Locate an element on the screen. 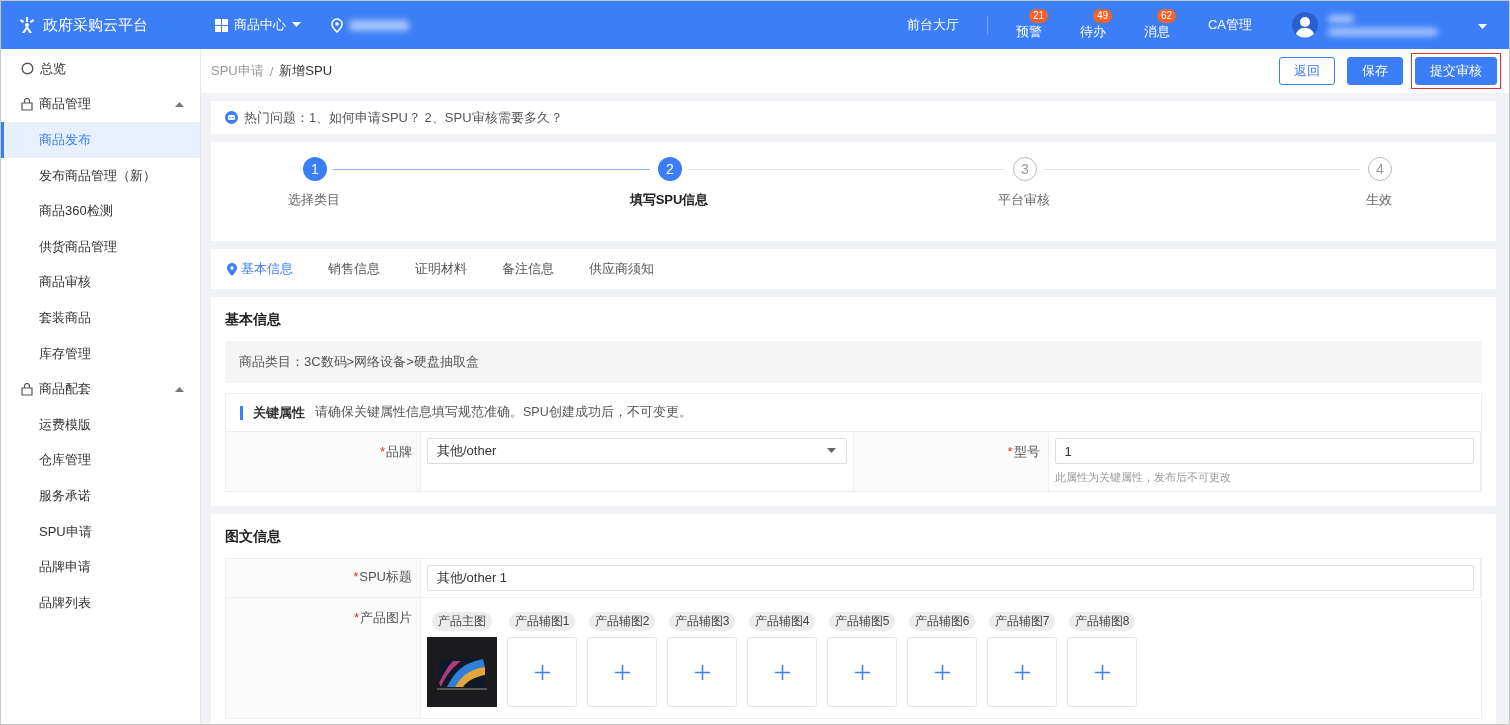  sidebar-item: 品牌列表 is located at coordinates (100, 602).